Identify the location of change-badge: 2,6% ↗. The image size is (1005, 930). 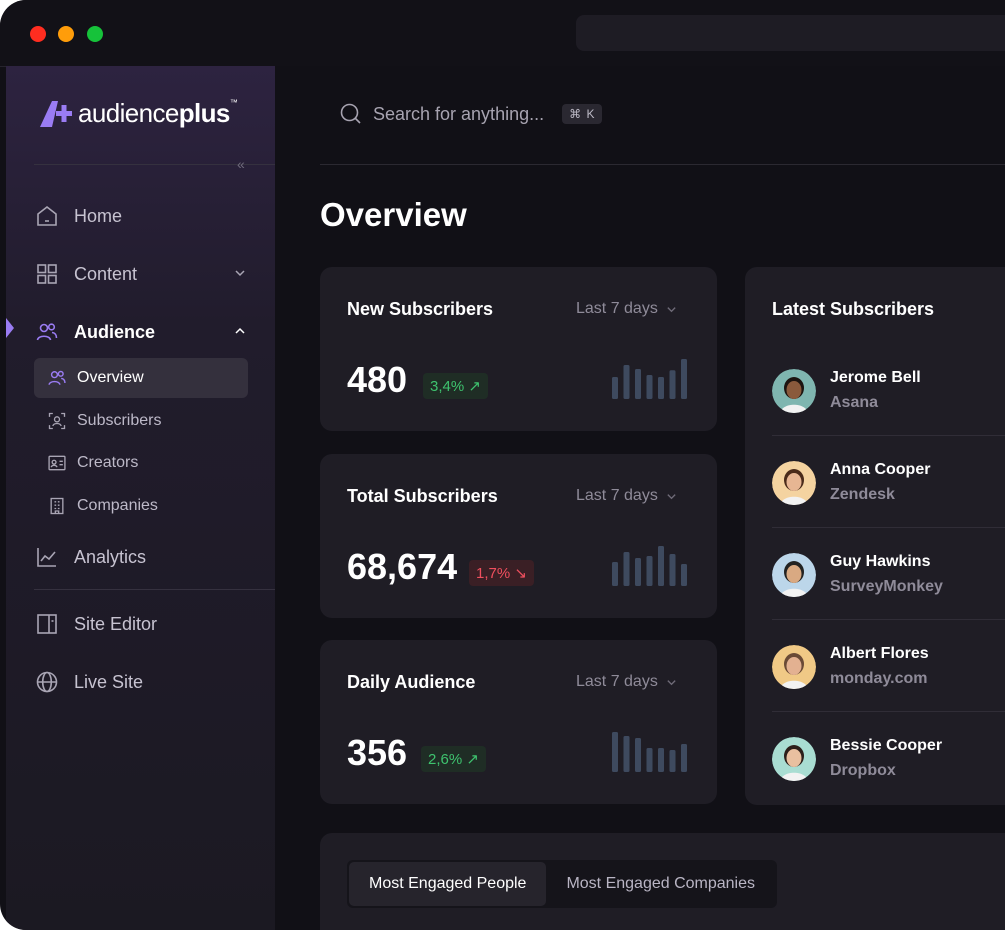
(453, 759).